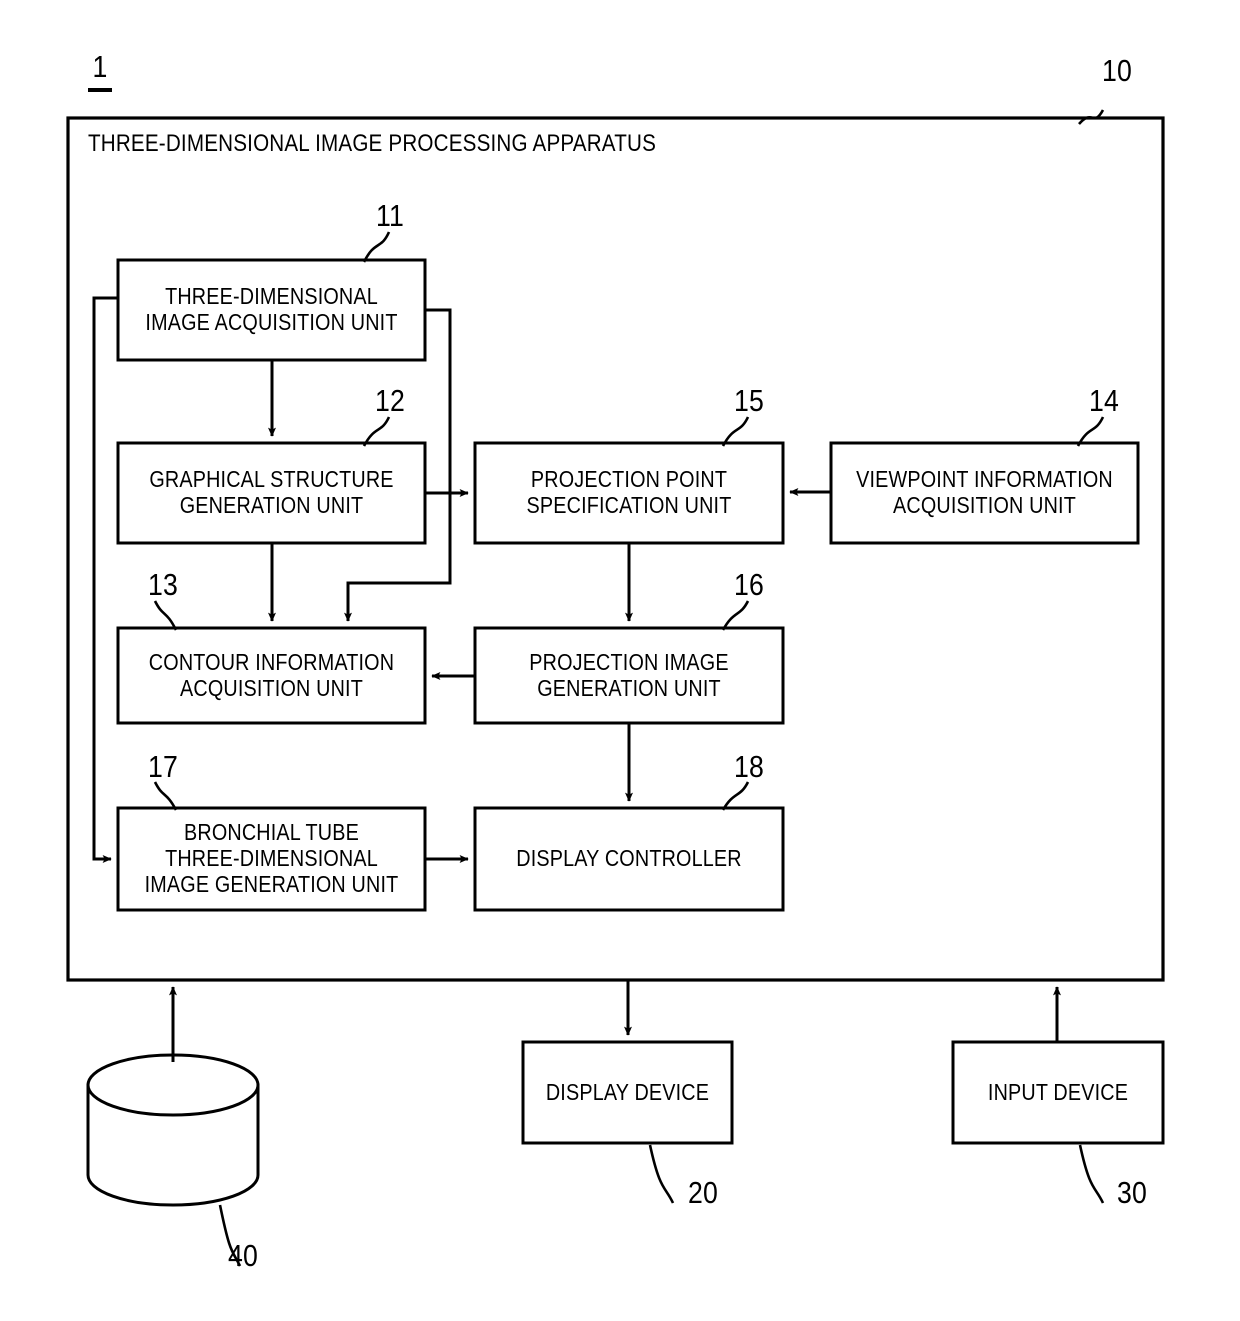 Image resolution: width=1240 pixels, height=1321 pixels. Describe the element at coordinates (389, 400) in the screenshot. I see `ref-num-12: 12` at that location.